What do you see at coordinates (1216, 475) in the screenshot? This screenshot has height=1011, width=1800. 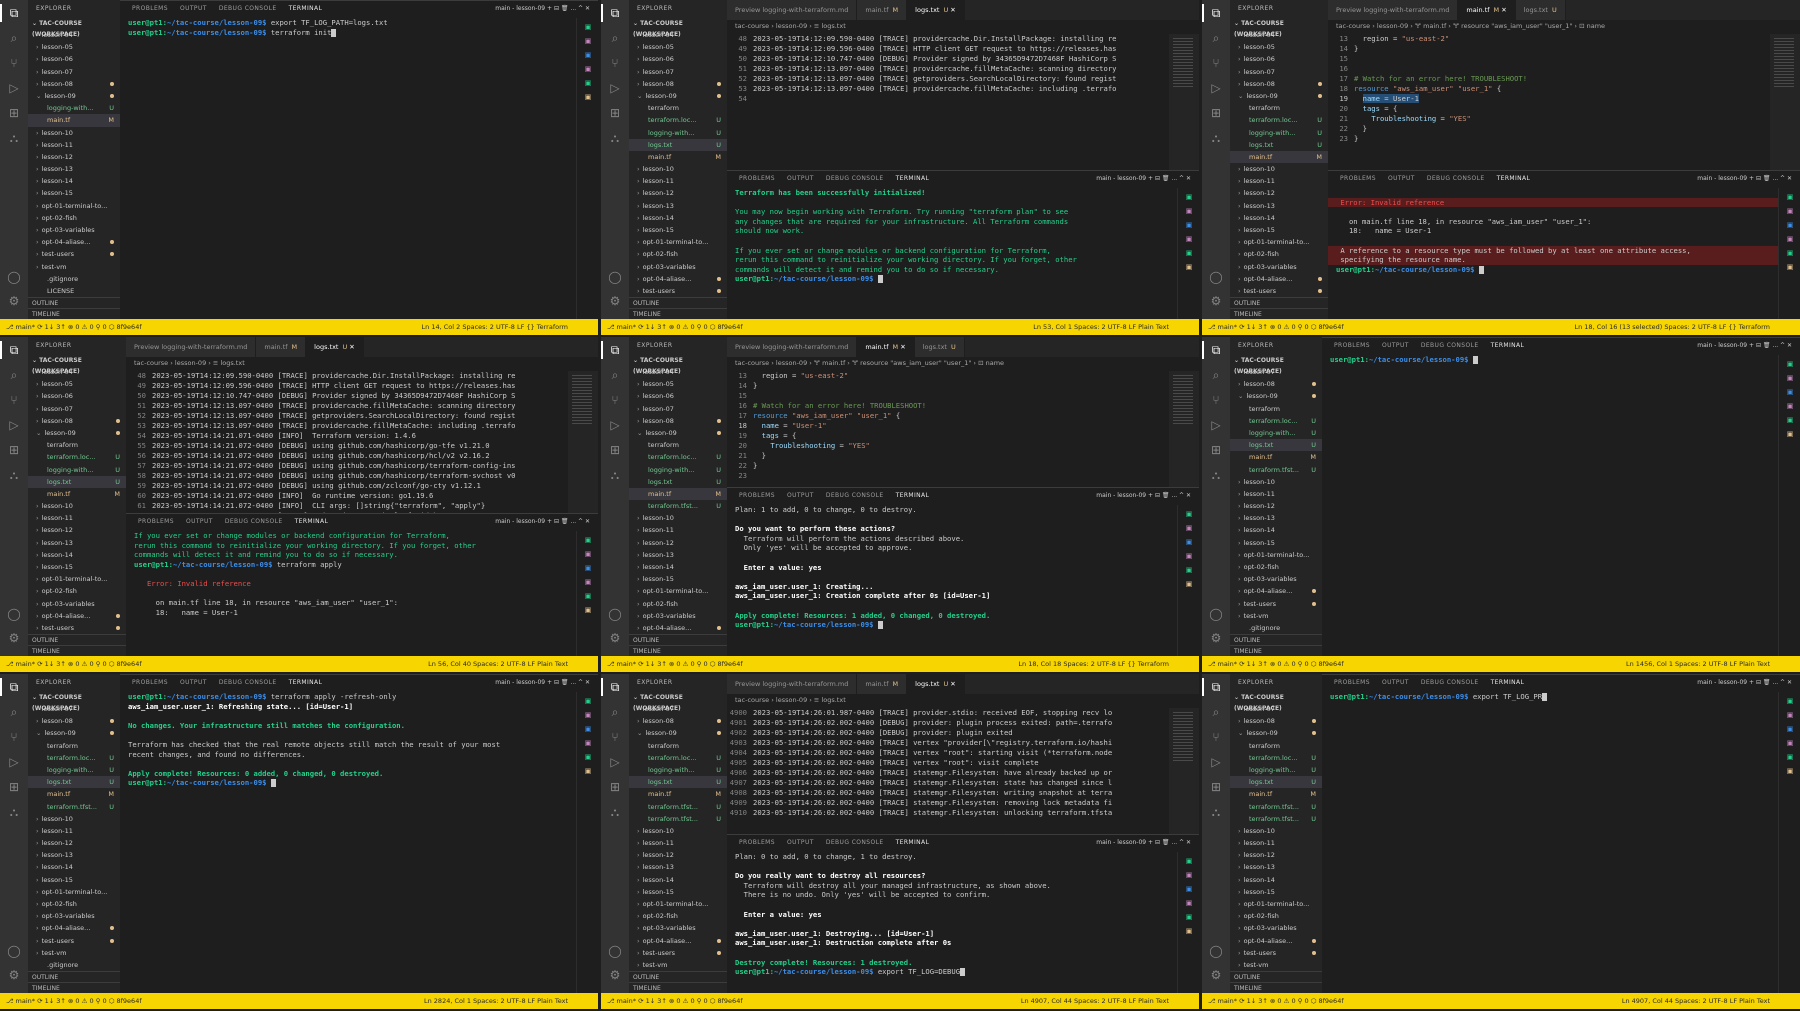 I see `git-graph-icon: ⛬` at bounding box center [1216, 475].